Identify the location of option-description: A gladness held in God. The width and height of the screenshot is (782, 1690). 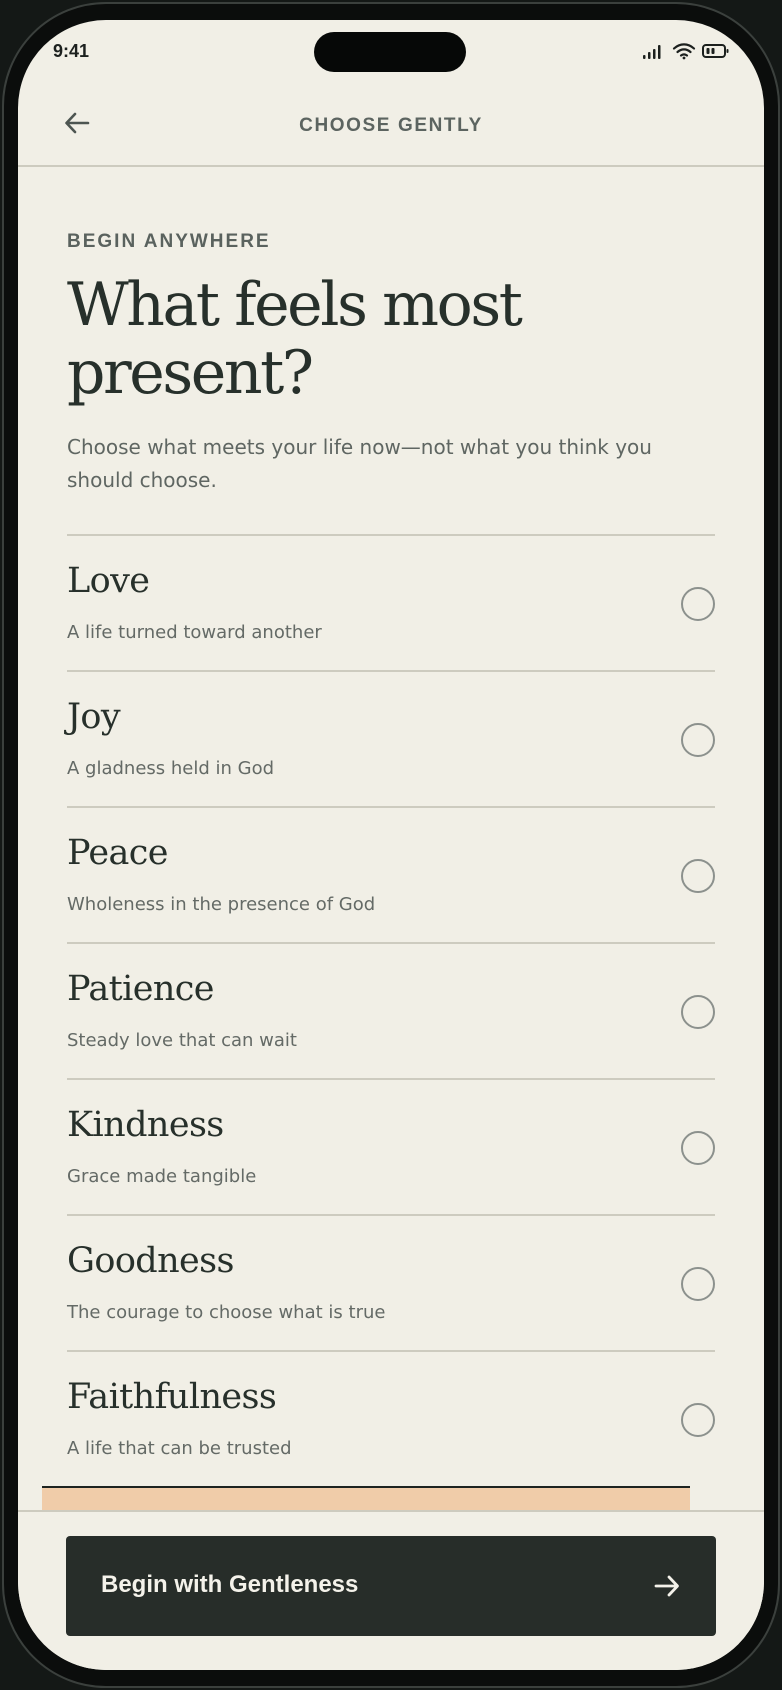
(171, 768).